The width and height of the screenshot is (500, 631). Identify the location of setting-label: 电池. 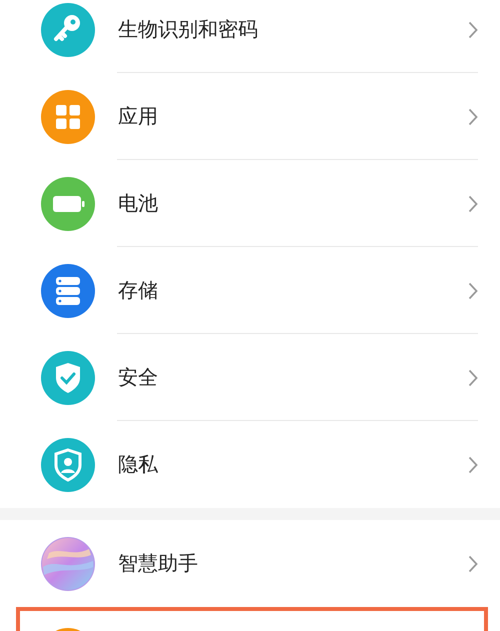
(138, 203).